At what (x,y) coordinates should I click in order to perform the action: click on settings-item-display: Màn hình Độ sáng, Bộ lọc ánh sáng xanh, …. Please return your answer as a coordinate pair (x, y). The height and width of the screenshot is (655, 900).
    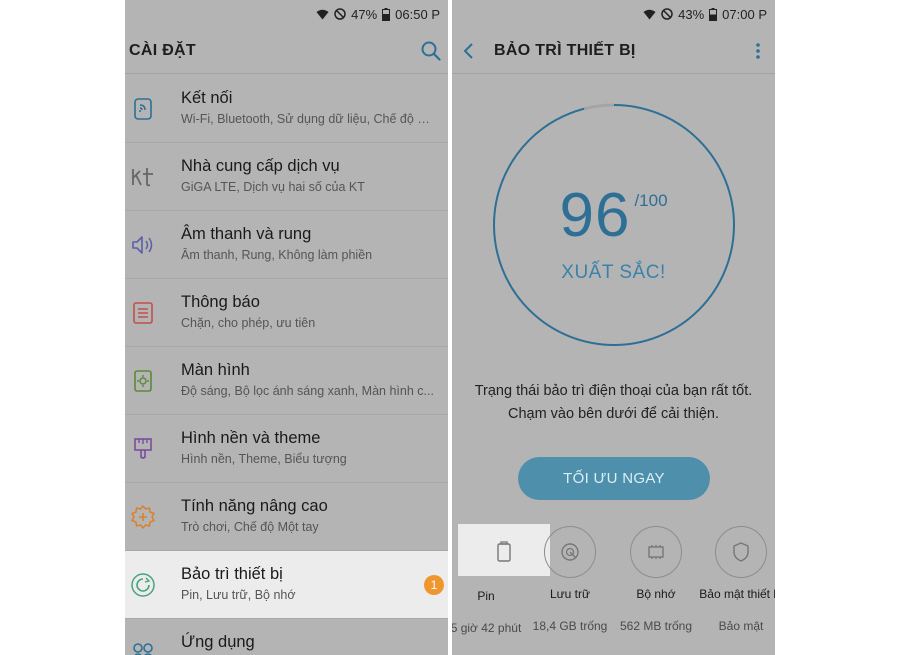
    Looking at the image, I should click on (286, 381).